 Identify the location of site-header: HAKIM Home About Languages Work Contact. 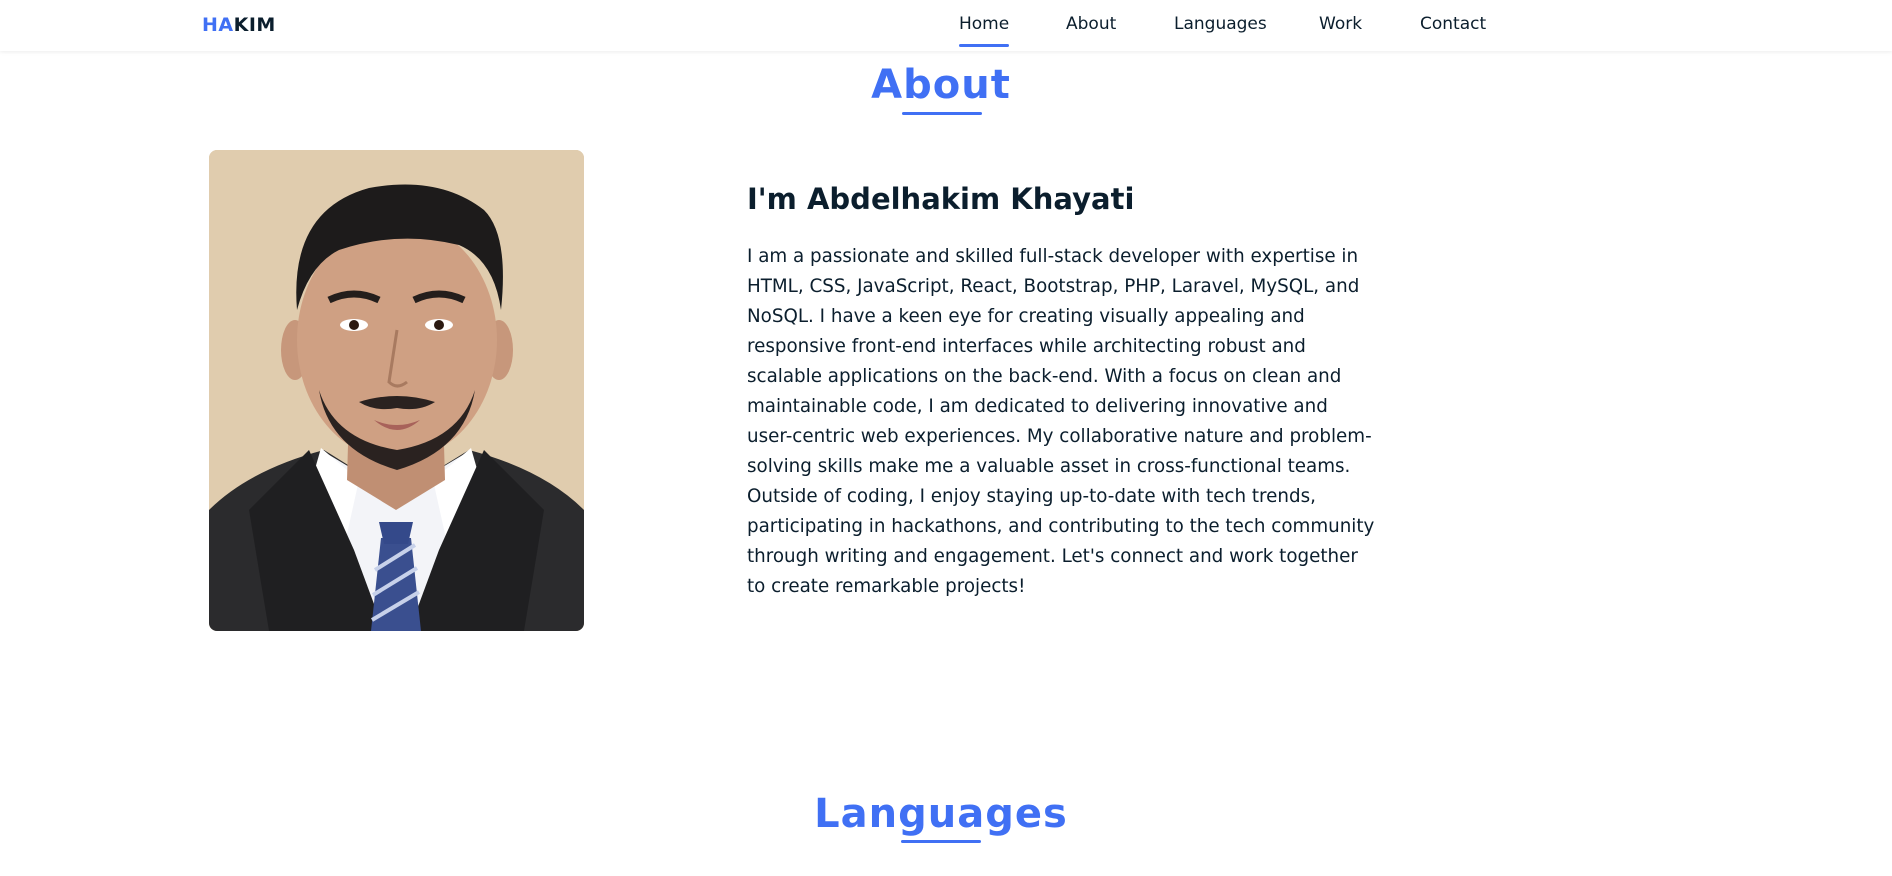
(946, 25).